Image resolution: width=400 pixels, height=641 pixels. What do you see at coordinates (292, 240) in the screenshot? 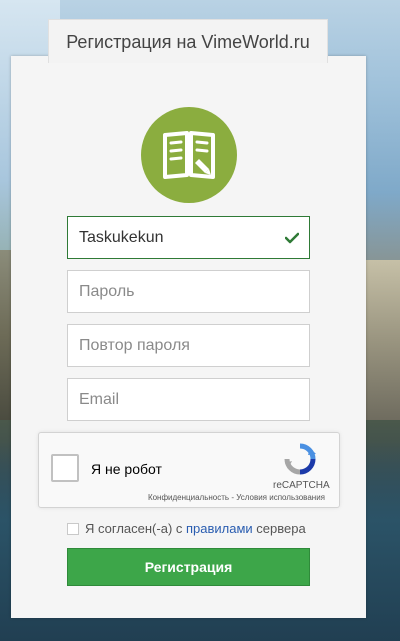
I see `check-icon` at bounding box center [292, 240].